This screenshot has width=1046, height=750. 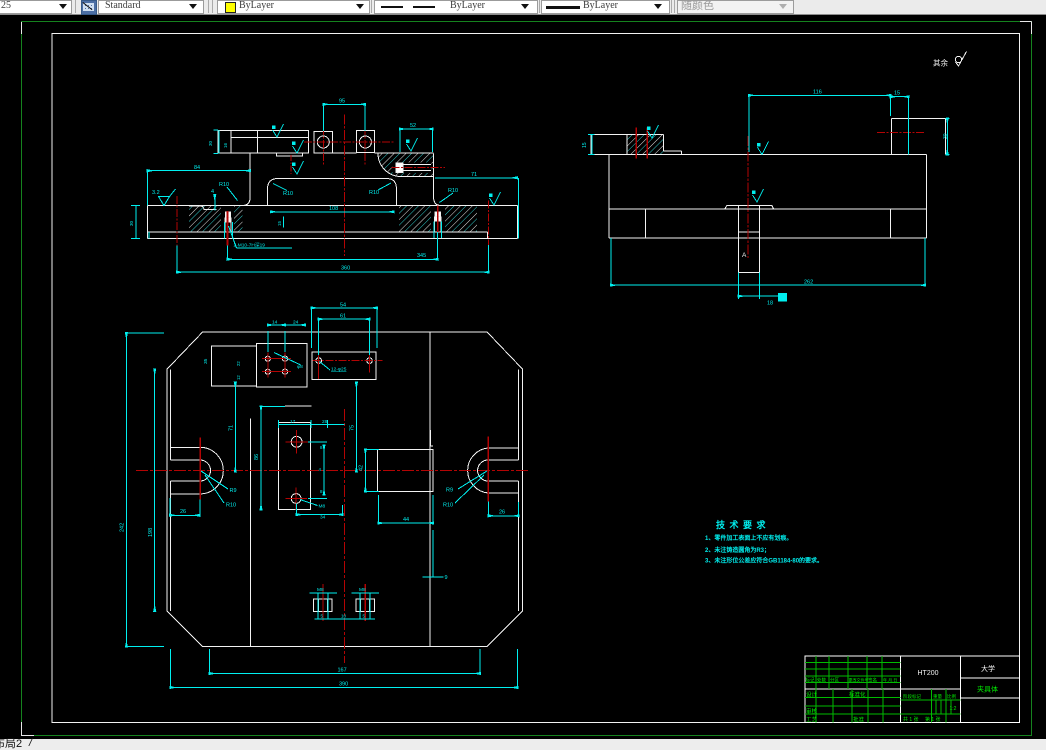 I want to click on svg-text: 42, so click(x=362, y=468).